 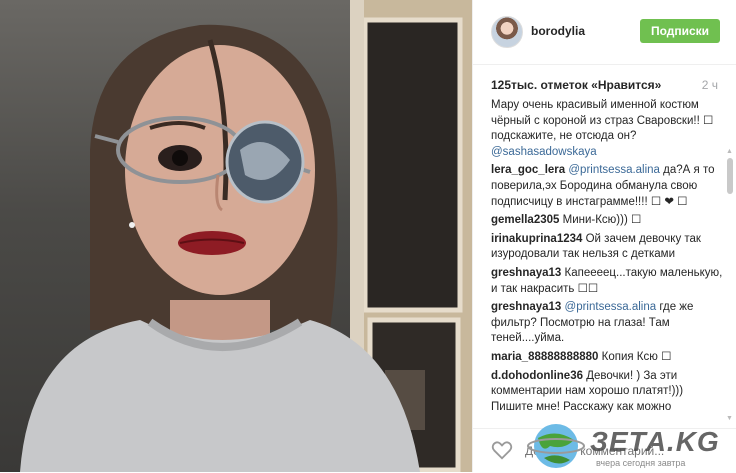 I want to click on comment-item: maria_88888888880 Копия Ксю ☐, so click(x=607, y=358).